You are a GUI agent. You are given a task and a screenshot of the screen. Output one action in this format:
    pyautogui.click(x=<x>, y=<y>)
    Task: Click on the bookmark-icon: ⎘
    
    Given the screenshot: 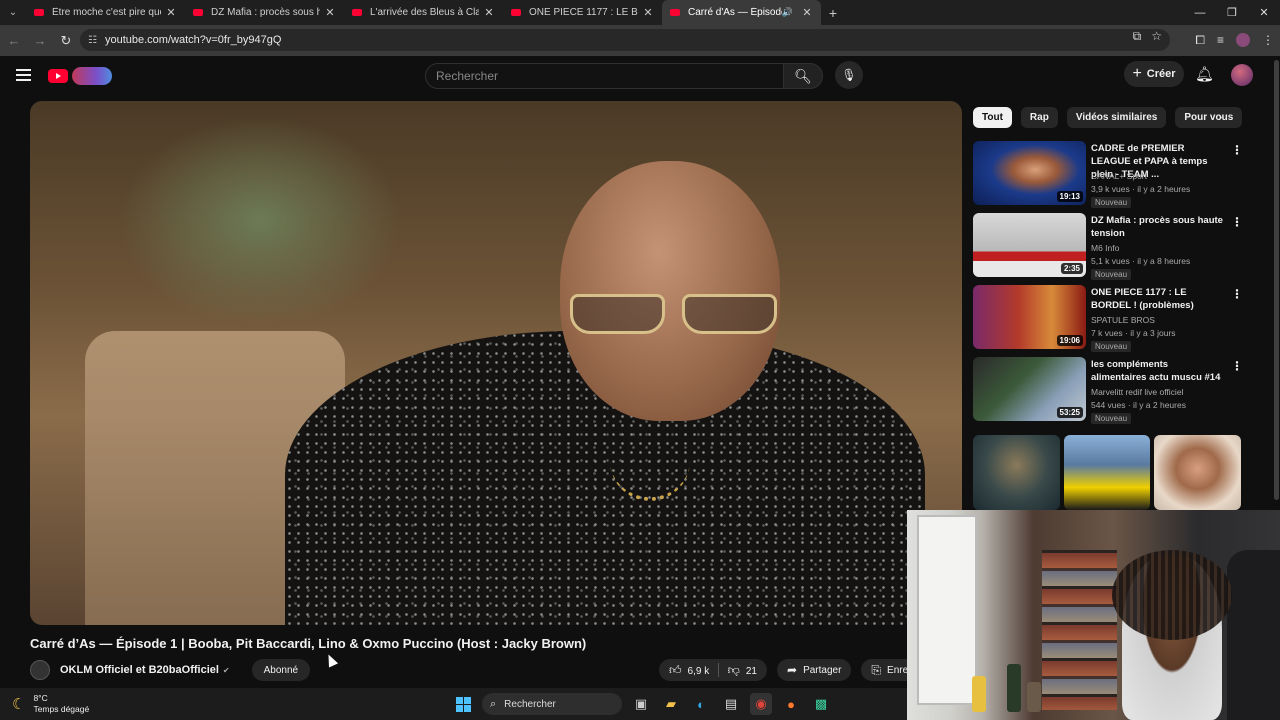 What is the action you would take?
    pyautogui.click(x=876, y=669)
    